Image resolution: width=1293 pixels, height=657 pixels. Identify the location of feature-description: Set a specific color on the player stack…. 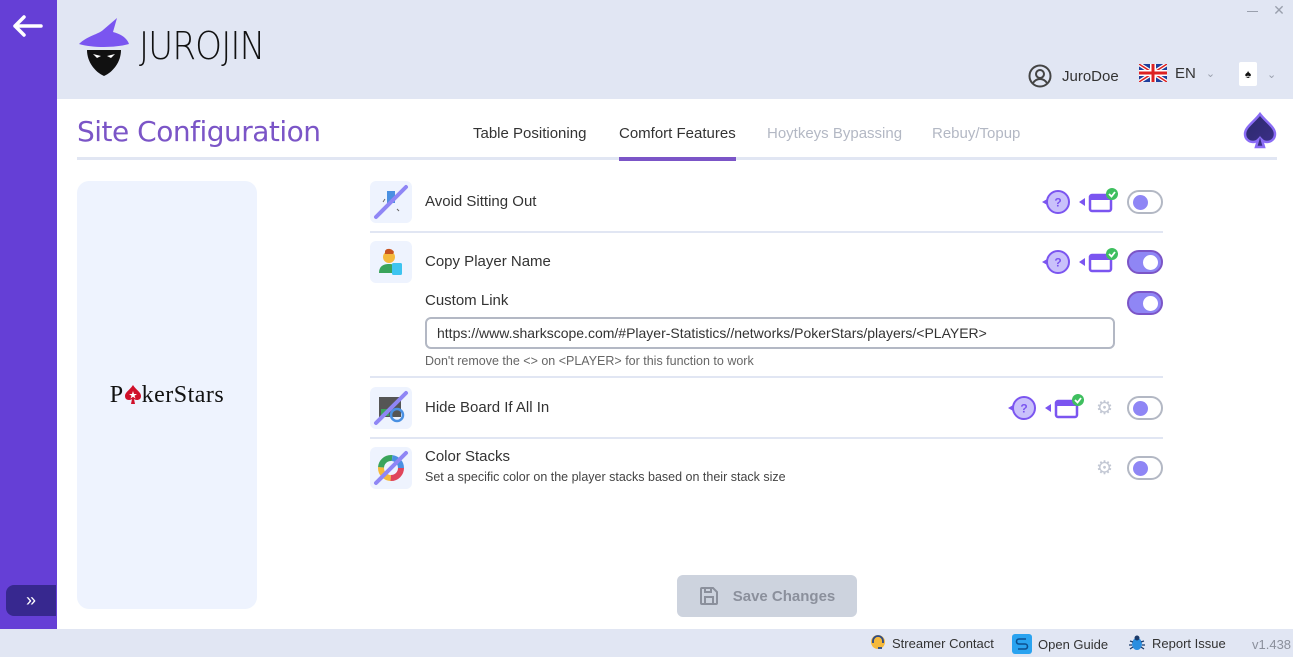
(605, 477).